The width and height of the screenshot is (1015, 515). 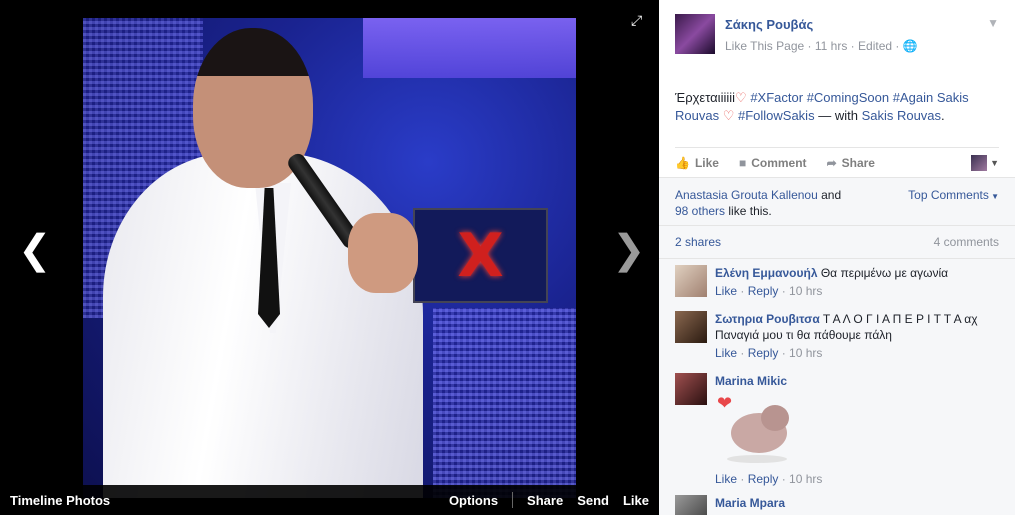 What do you see at coordinates (831, 162) in the screenshot?
I see `share-arrow-icon: ➦` at bounding box center [831, 162].